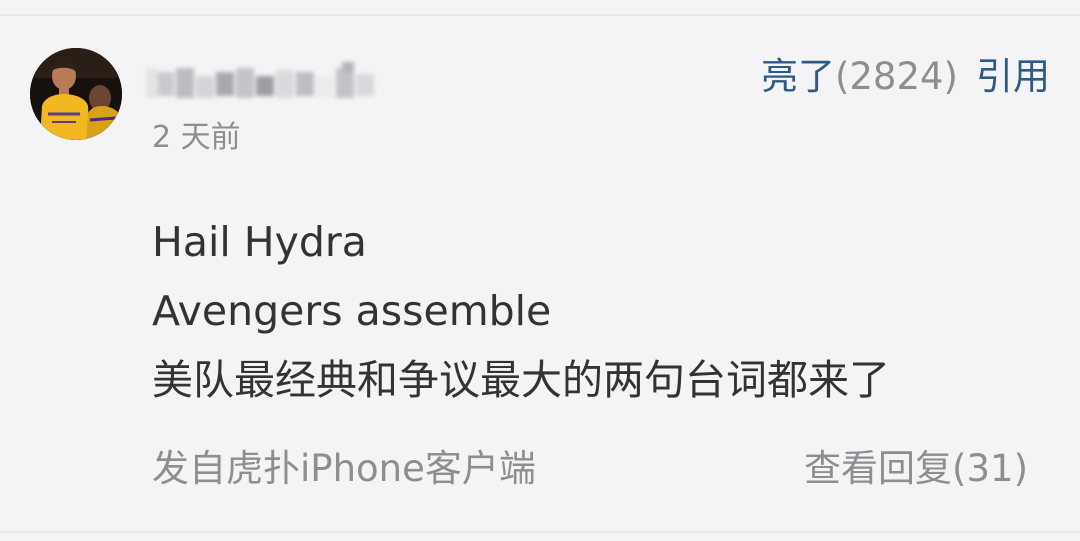 The image size is (1080, 541). Describe the element at coordinates (196, 137) in the screenshot. I see `timestamp: 2 天前` at that location.